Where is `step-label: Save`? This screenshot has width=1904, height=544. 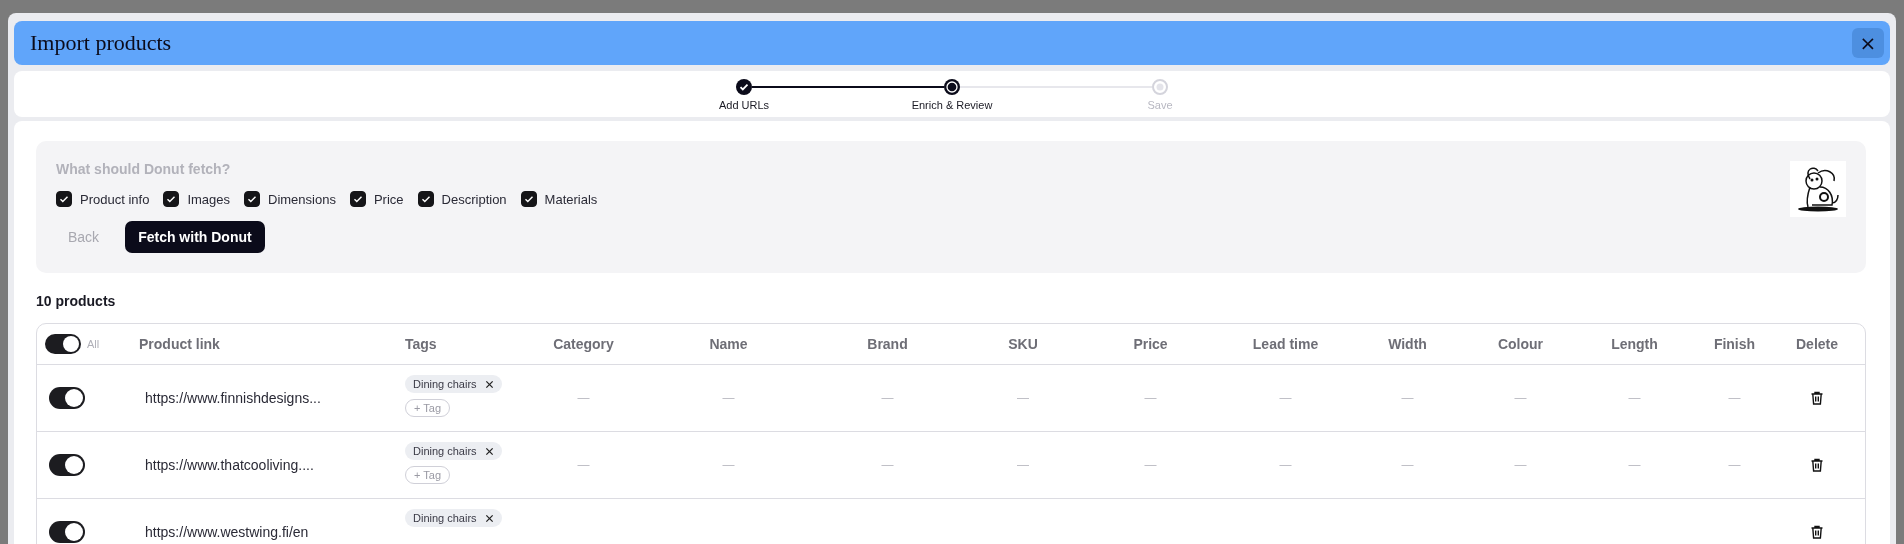
step-label: Save is located at coordinates (1160, 105).